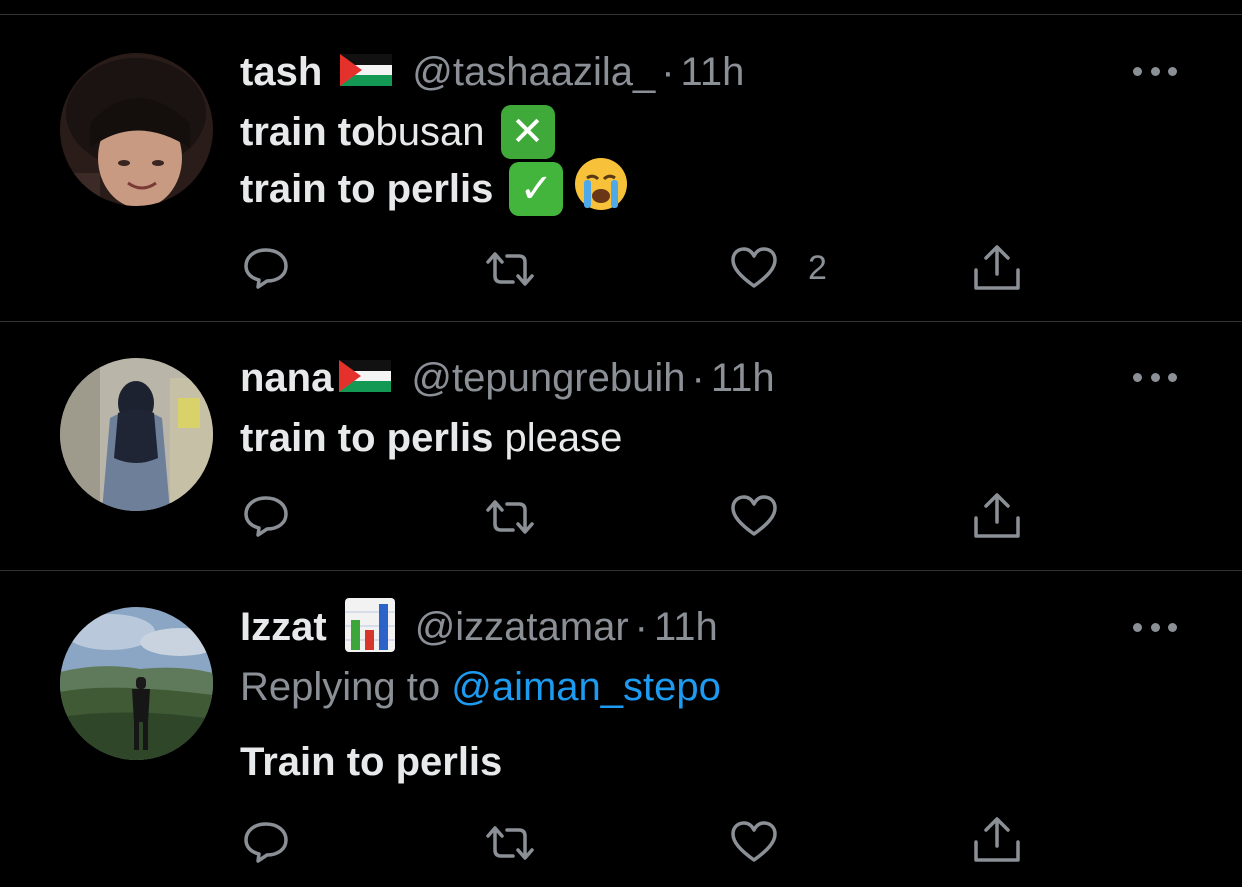 The width and height of the screenshot is (1242, 887). I want to click on tweet-header: Izzat @izzatamar · 11h, so click(479, 624).